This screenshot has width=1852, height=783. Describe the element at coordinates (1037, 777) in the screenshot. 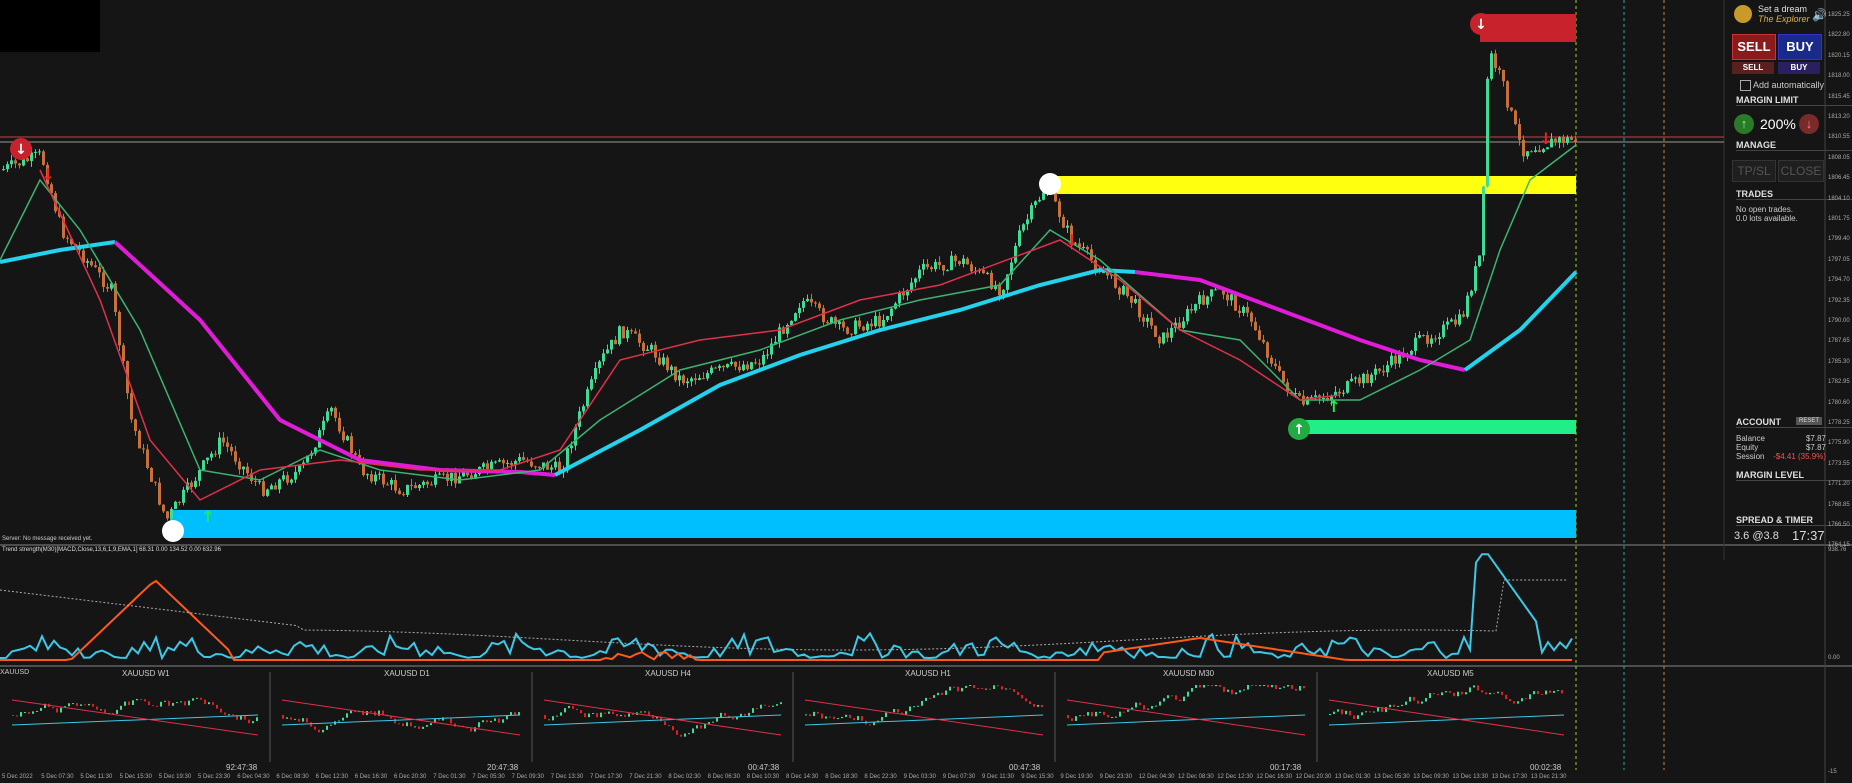

I see `time-axis-label: 9 Dec 15:30` at that location.